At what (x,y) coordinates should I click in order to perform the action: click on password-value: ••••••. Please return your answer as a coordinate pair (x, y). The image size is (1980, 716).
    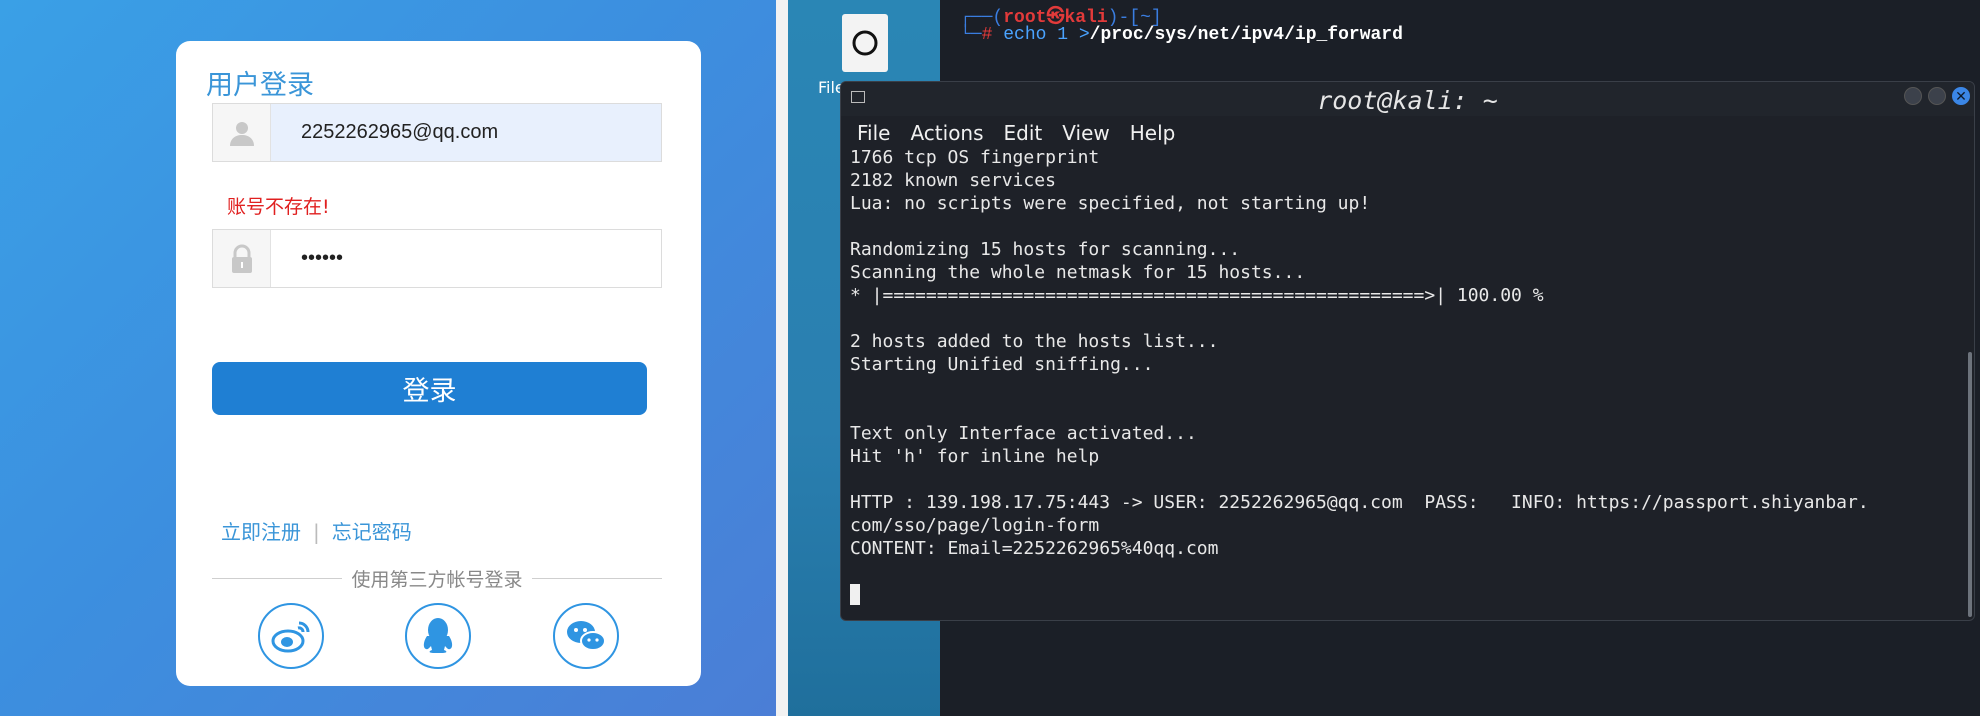
    Looking at the image, I should click on (466, 258).